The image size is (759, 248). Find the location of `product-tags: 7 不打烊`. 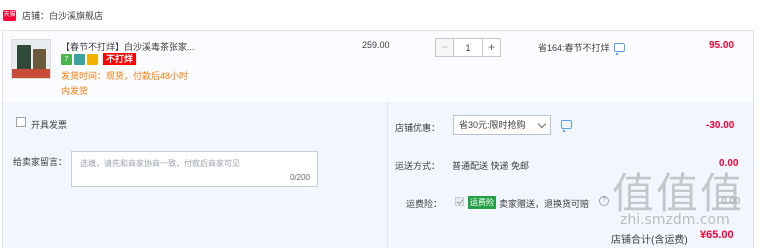

product-tags: 7 不打烊 is located at coordinates (99, 59).